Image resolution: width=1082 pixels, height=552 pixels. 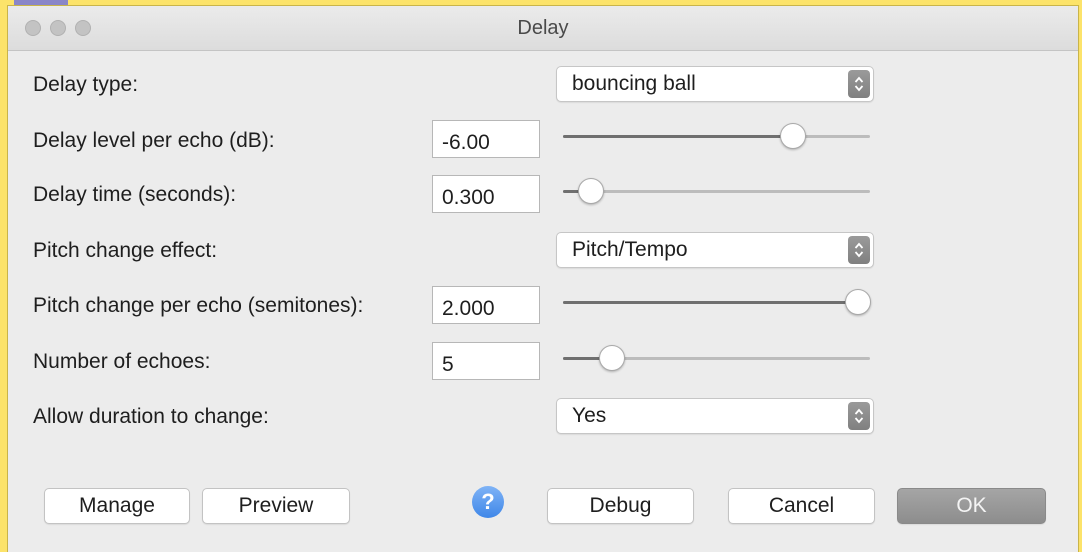 I want to click on cancel-button: Cancel, so click(x=801, y=506).